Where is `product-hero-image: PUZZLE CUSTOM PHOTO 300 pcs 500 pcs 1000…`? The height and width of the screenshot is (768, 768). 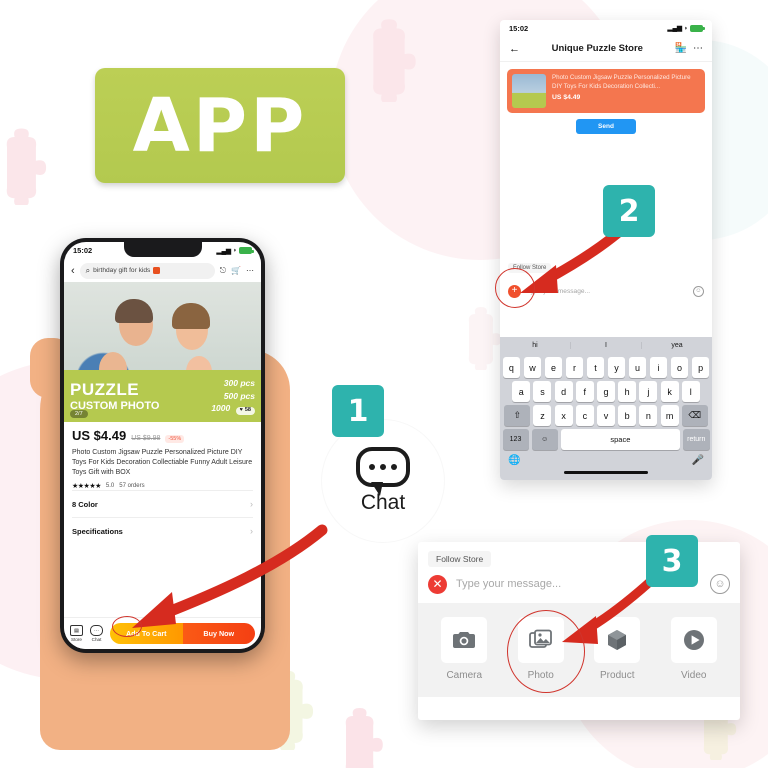 product-hero-image: PUZZLE CUSTOM PHOTO 300 pcs 500 pcs 1000… is located at coordinates (162, 352).